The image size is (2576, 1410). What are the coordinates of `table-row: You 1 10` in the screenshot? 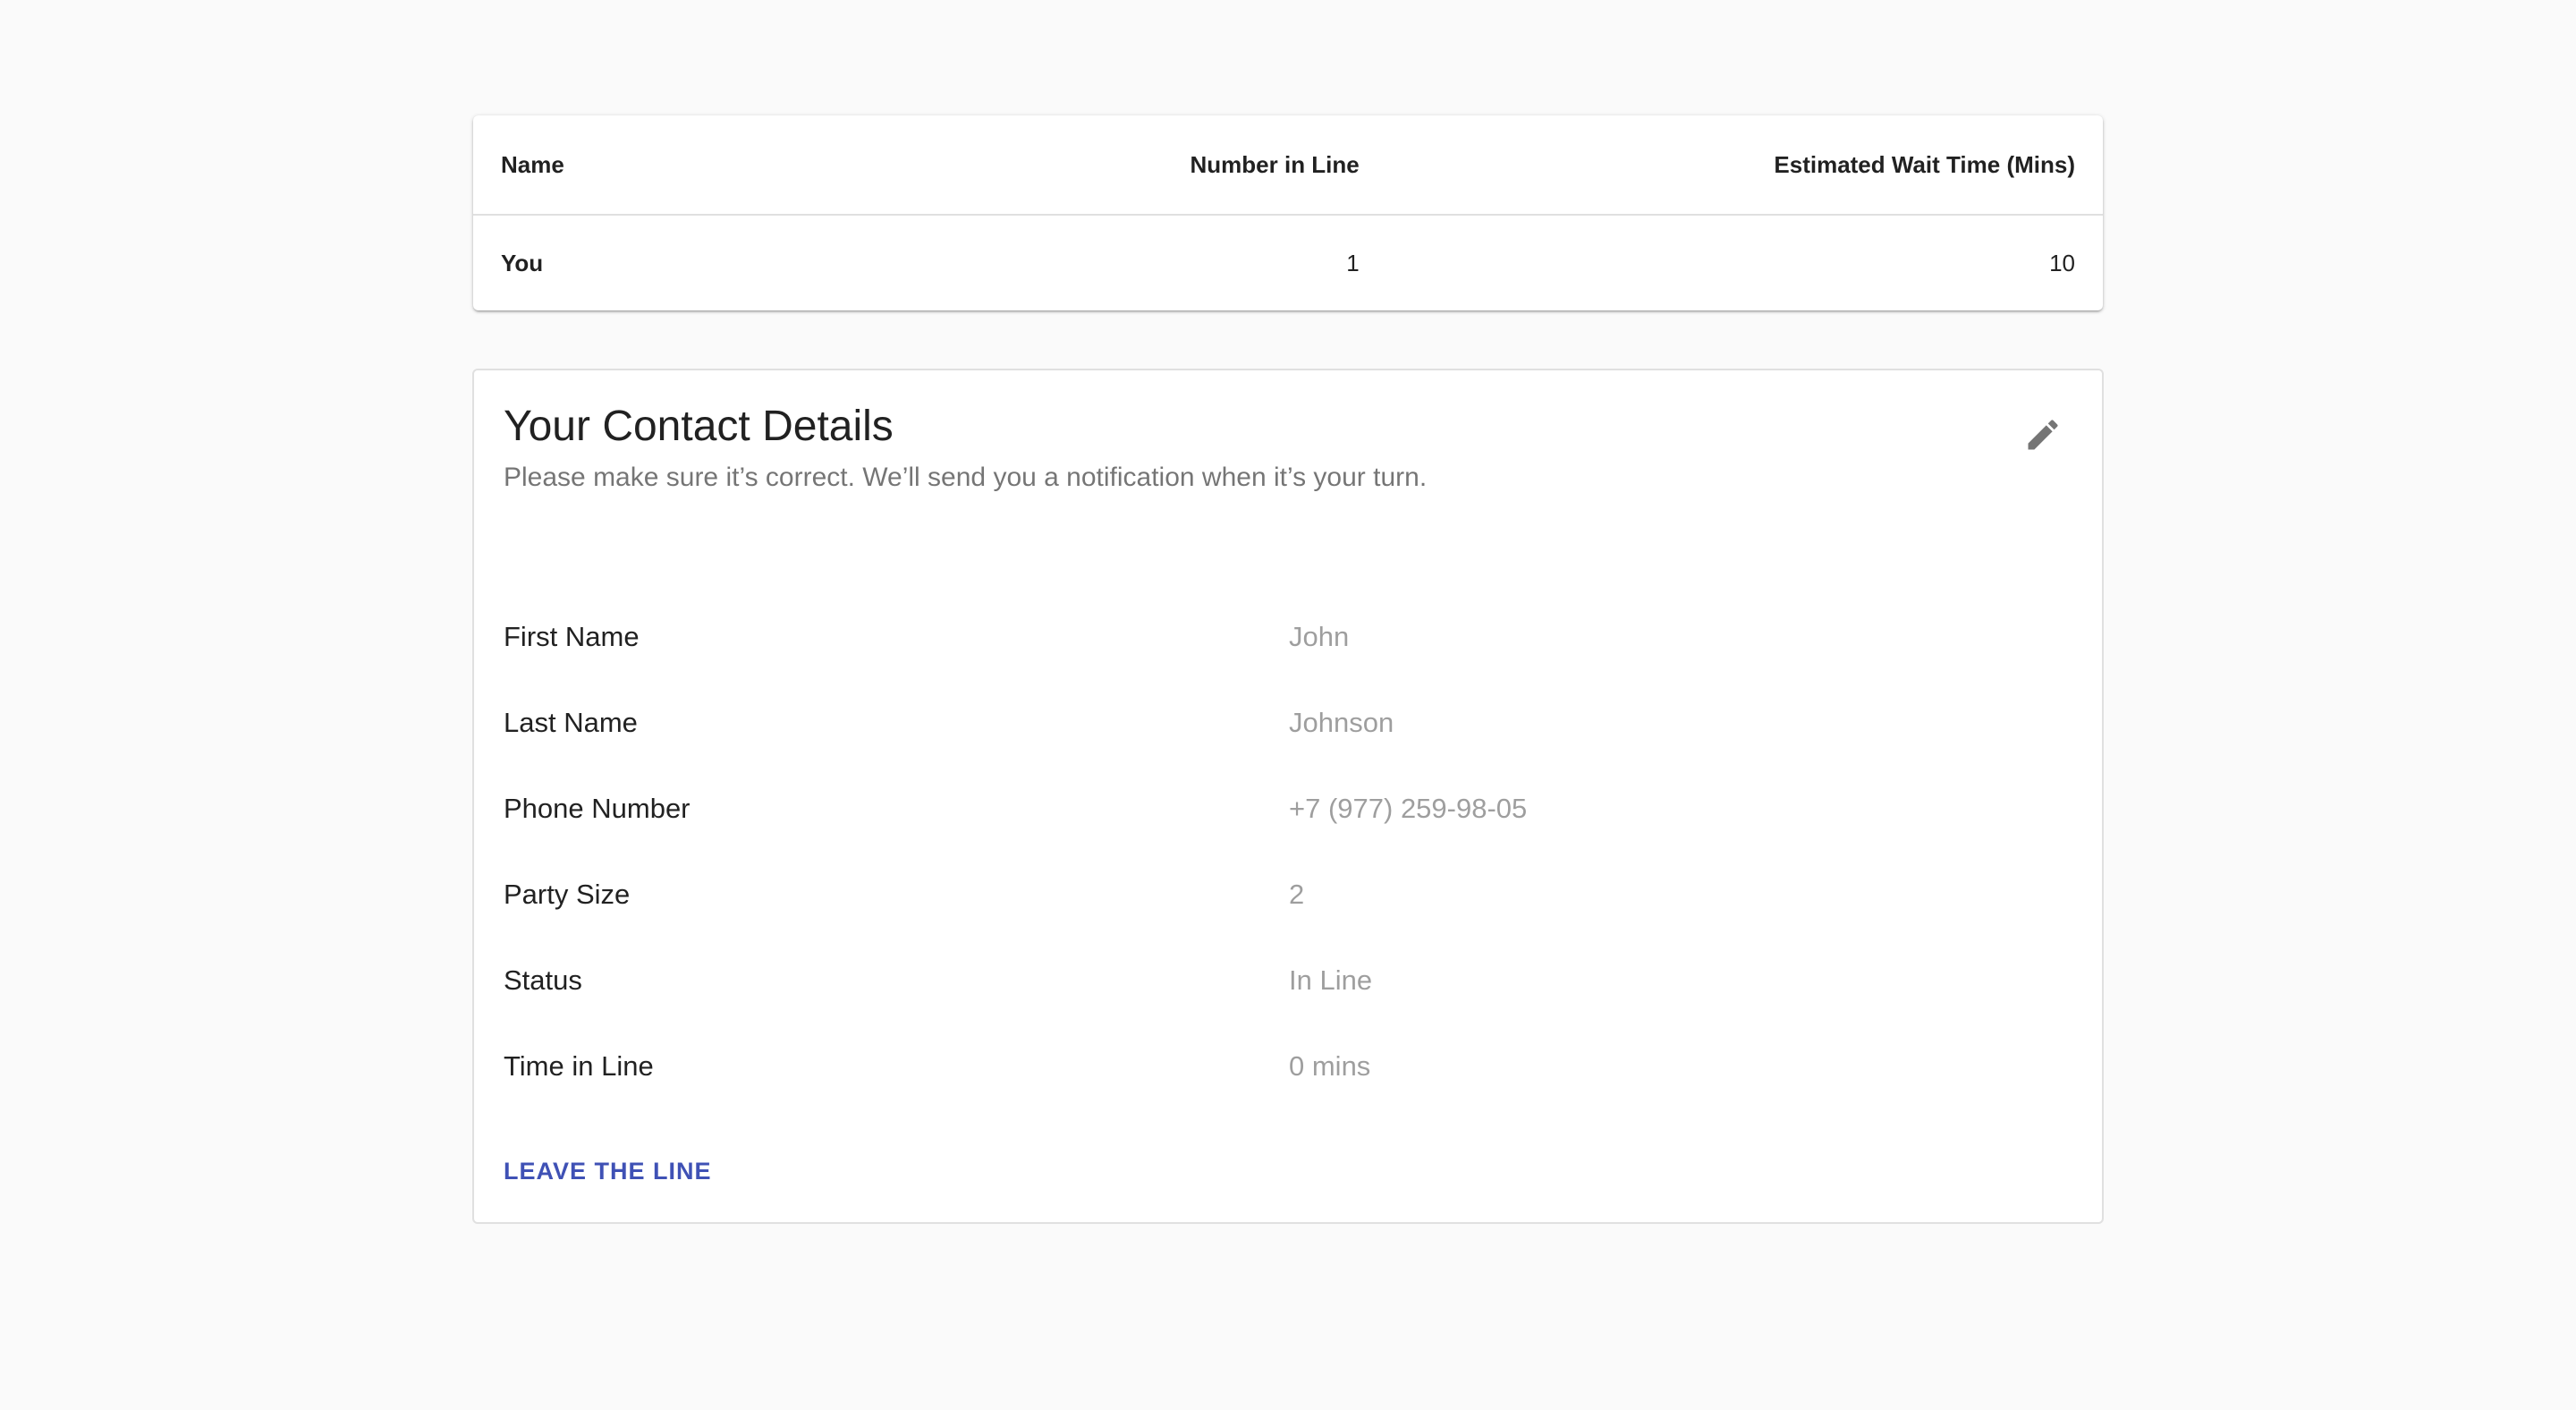 It's located at (1288, 262).